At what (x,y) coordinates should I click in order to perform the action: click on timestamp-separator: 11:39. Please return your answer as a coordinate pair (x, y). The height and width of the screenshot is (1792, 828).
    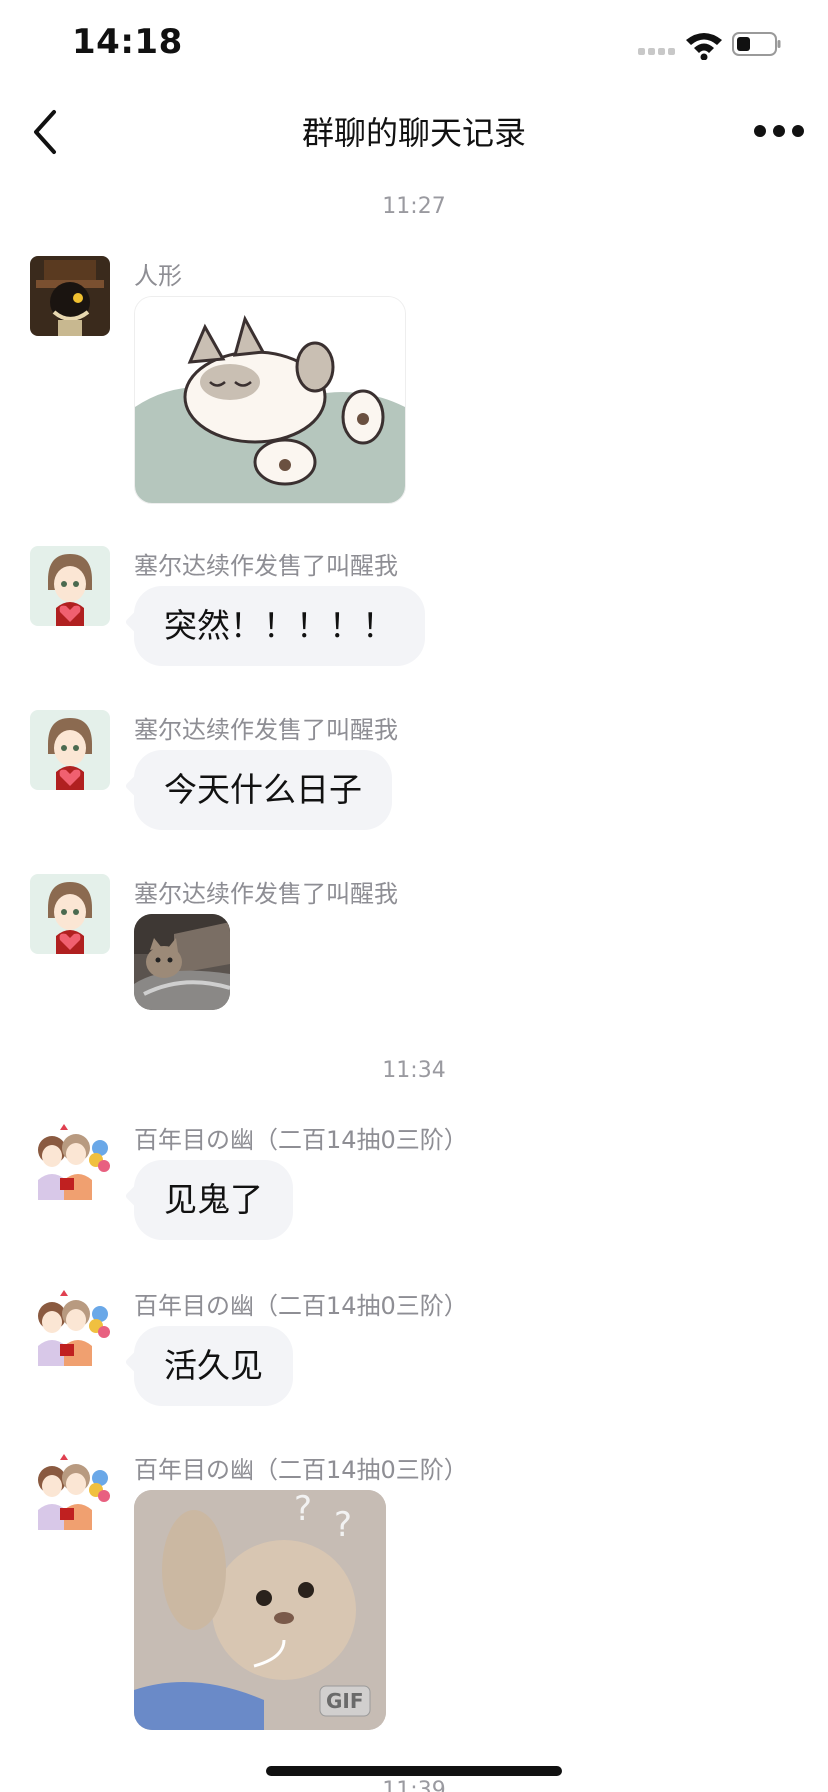
    Looking at the image, I should click on (414, 1785).